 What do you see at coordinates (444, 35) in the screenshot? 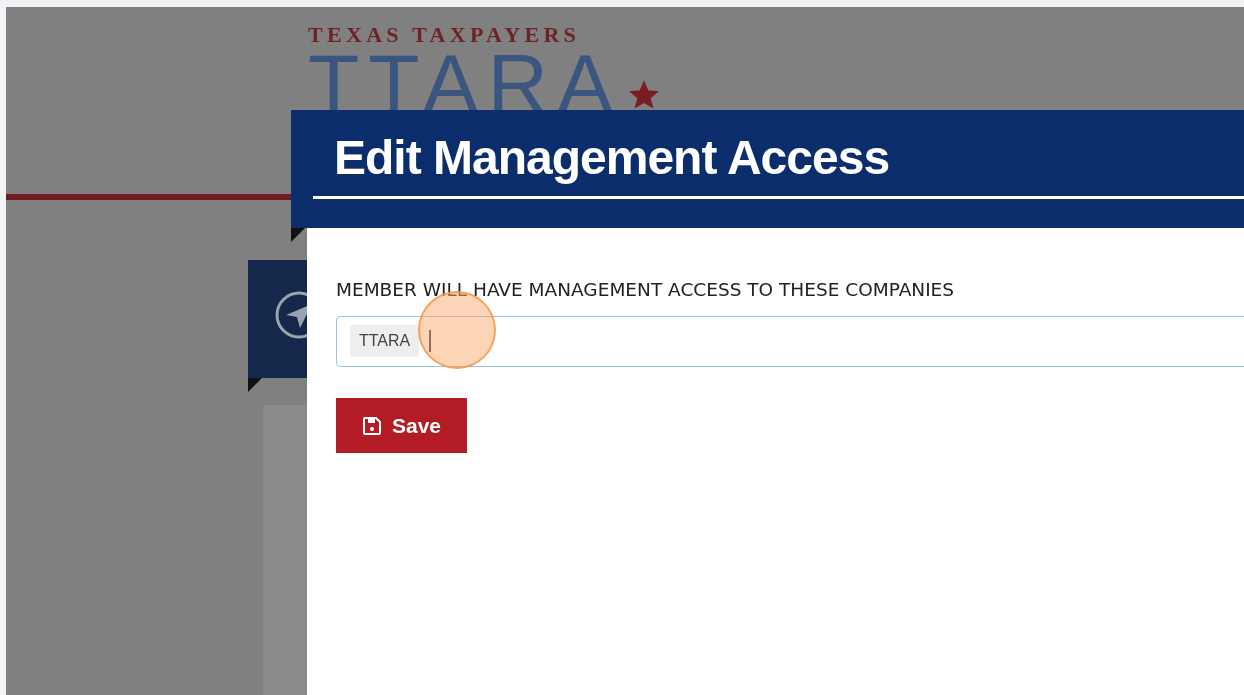
I see `logo-tagline: TEXAS TAXPAYERS` at bounding box center [444, 35].